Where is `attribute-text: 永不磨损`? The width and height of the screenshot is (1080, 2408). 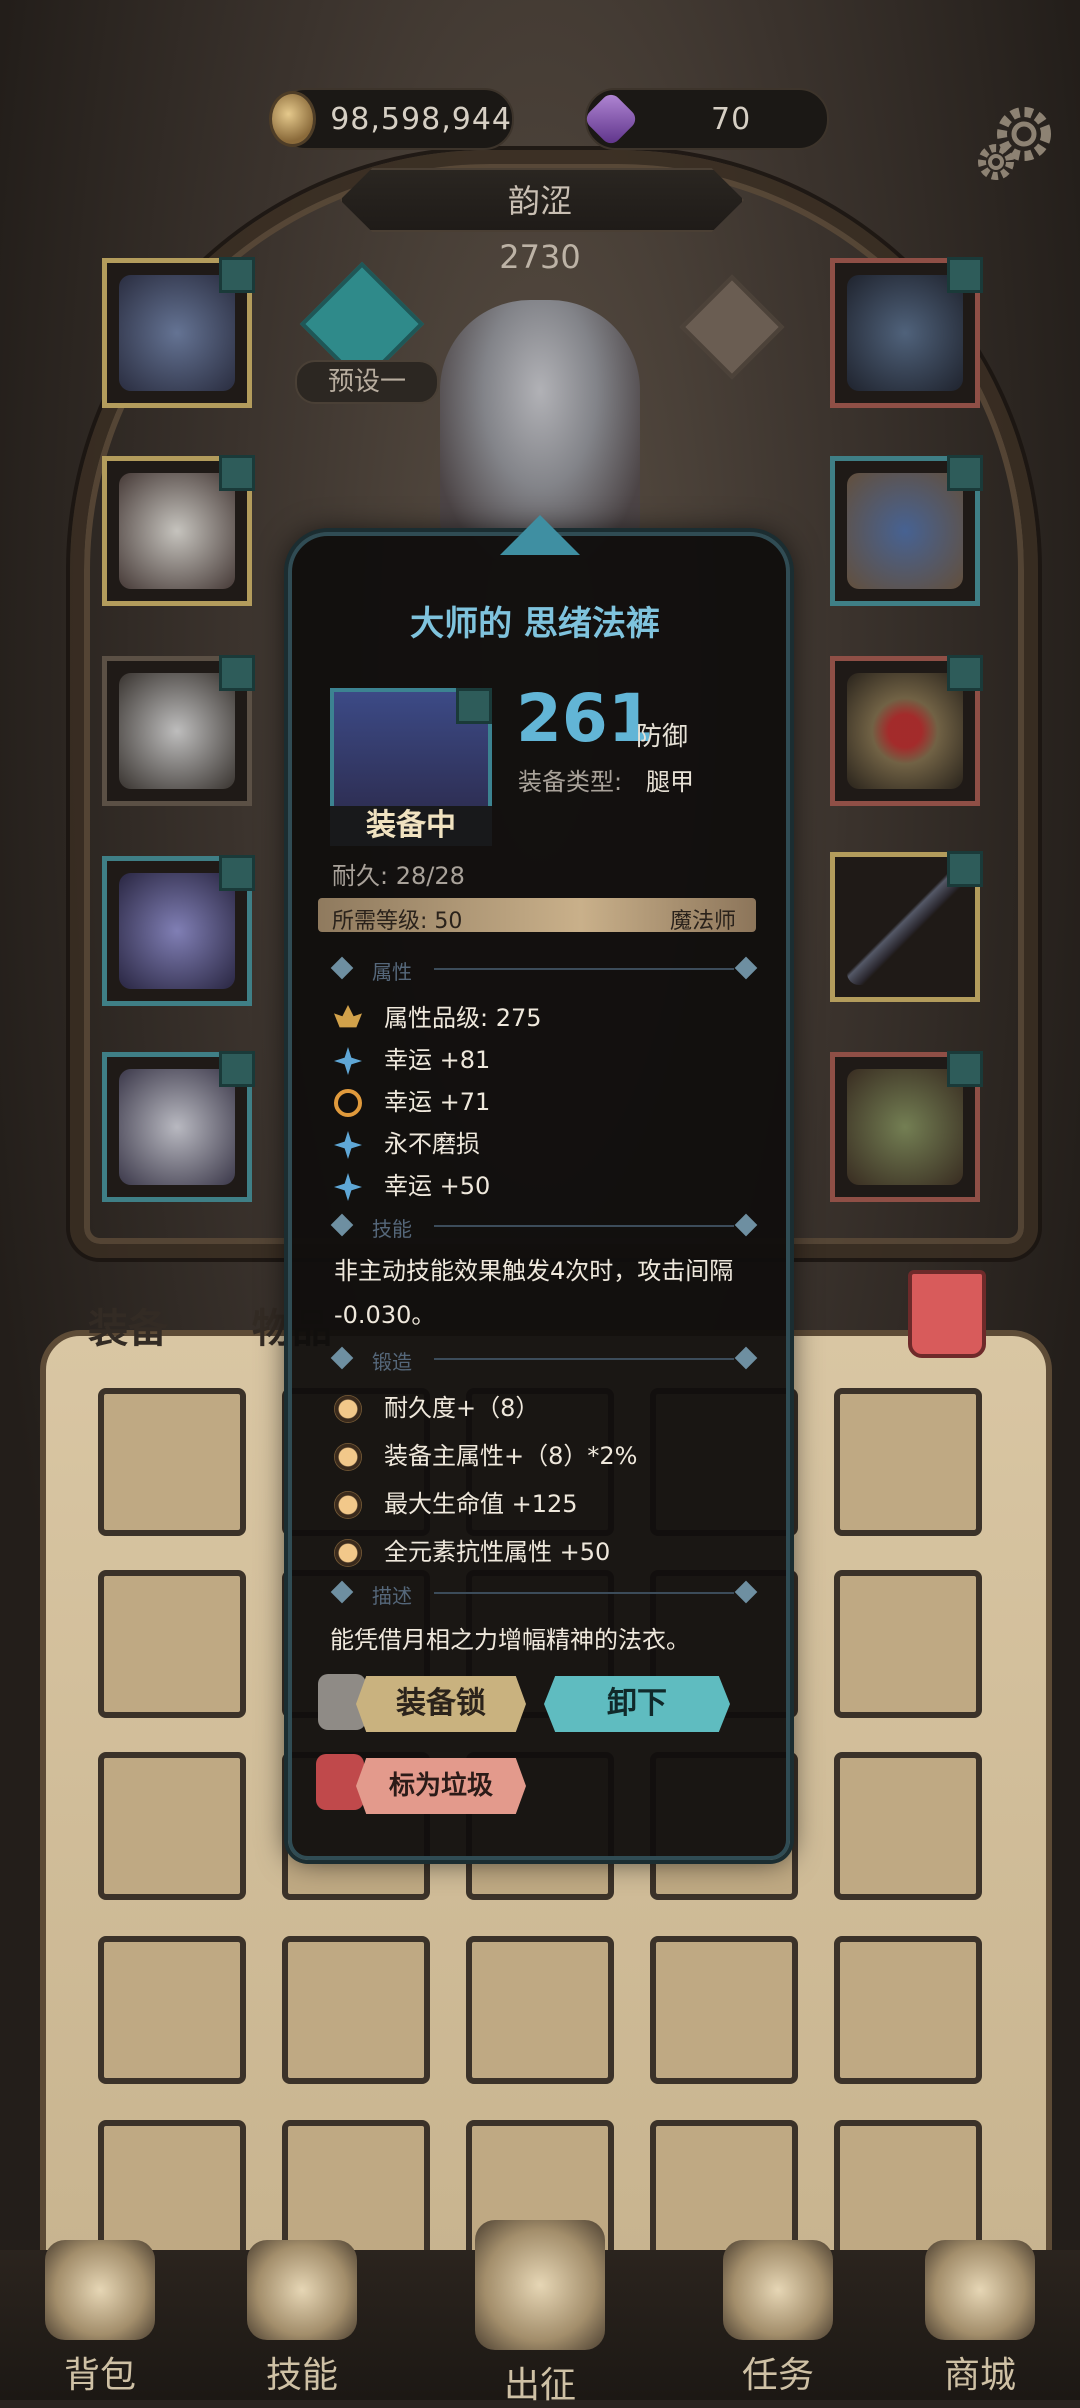
attribute-text: 永不磨损 is located at coordinates (432, 1144).